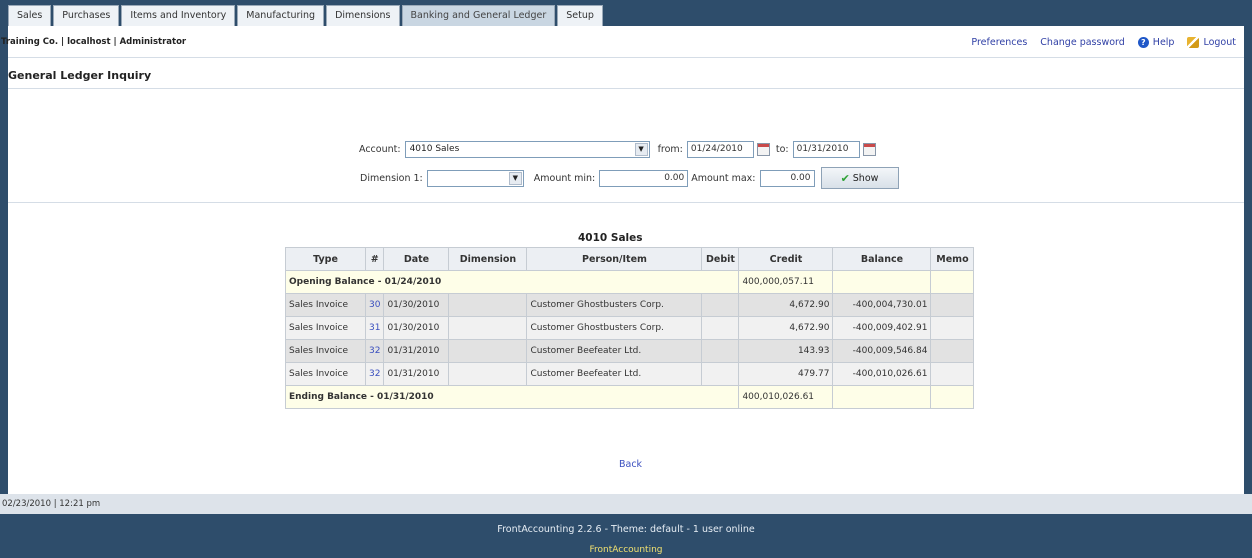 Image resolution: width=1252 pixels, height=558 pixels. I want to click on show-button-label: Show, so click(865, 178).